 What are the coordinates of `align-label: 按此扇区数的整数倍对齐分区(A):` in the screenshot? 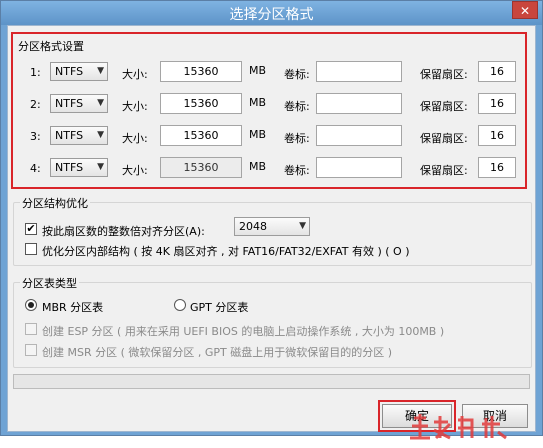 It's located at (123, 231).